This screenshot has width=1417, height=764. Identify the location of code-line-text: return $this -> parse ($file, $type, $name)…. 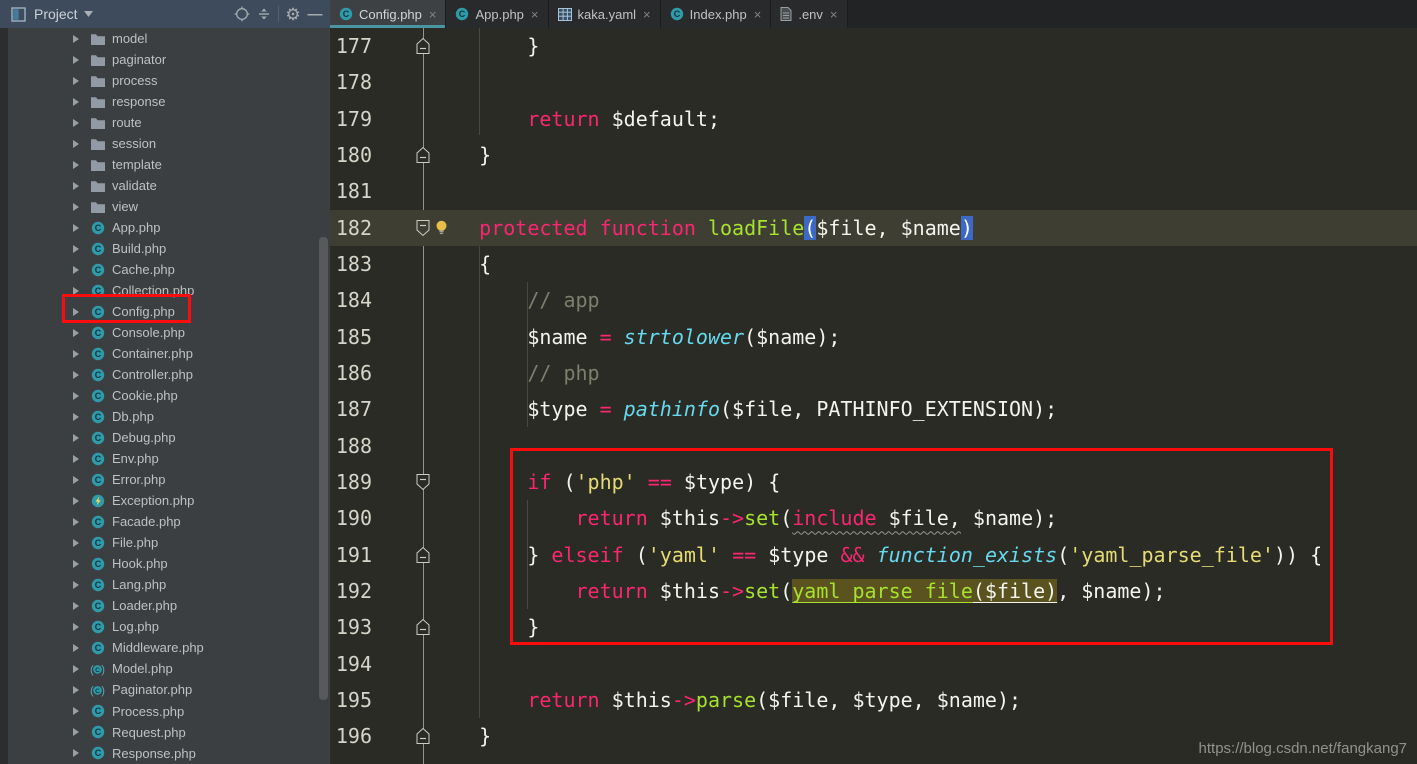
(726, 700).